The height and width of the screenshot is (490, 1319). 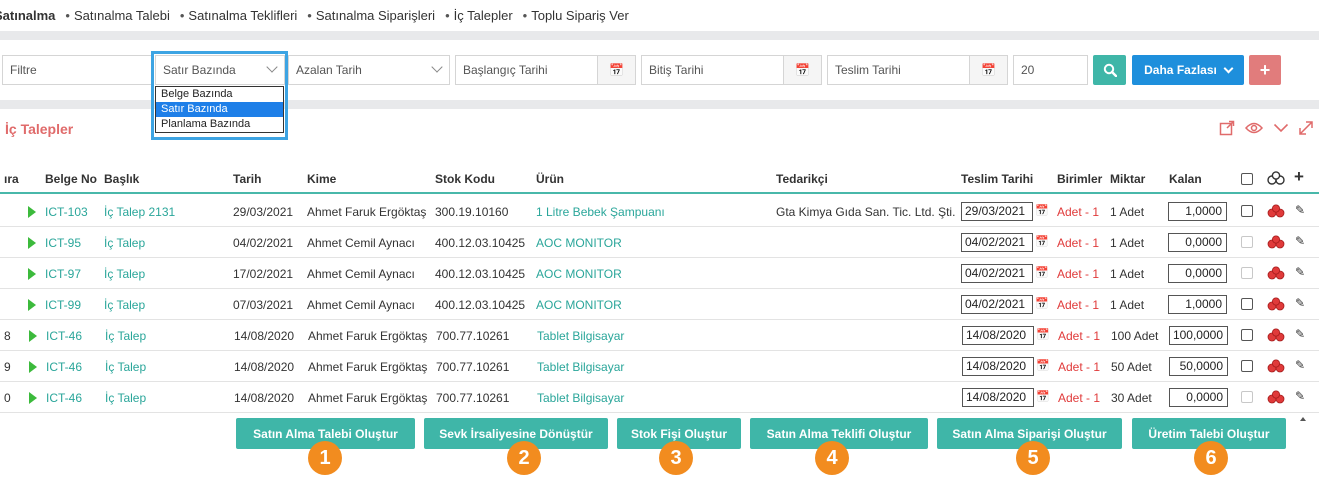 What do you see at coordinates (63, 243) in the screenshot?
I see `cell-belge-no: ICT-95` at bounding box center [63, 243].